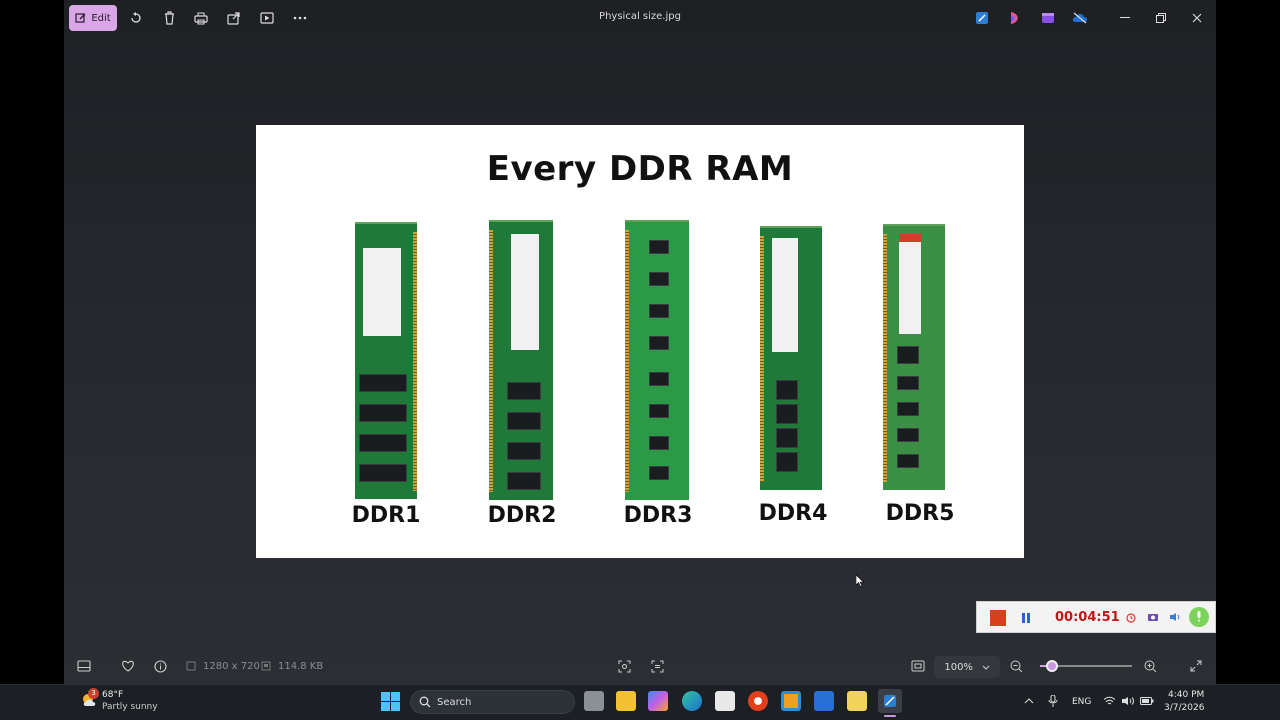  Describe the element at coordinates (1150, 666) in the screenshot. I see `zoom-in-icon` at that location.